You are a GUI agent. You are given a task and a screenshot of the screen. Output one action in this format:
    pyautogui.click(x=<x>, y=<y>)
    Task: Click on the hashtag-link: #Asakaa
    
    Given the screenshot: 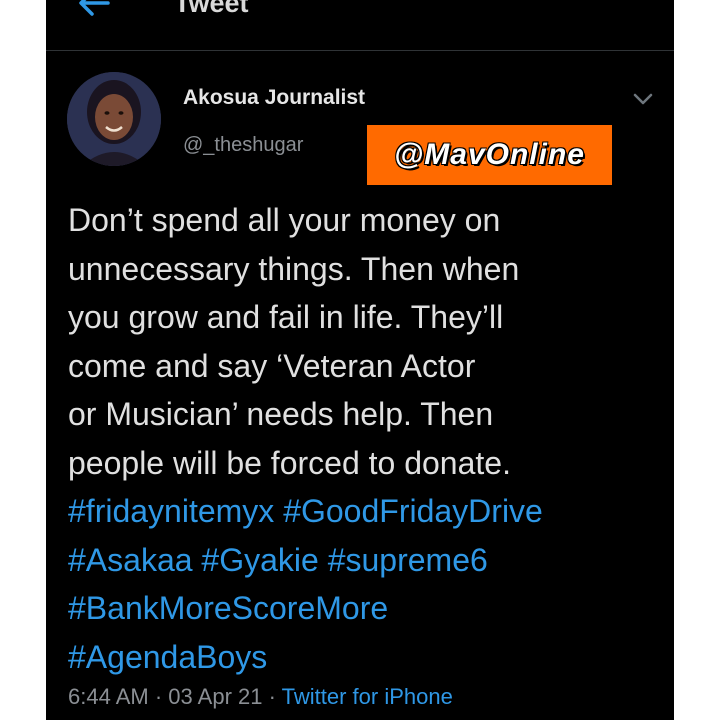 What is the action you would take?
    pyautogui.click(x=130, y=560)
    